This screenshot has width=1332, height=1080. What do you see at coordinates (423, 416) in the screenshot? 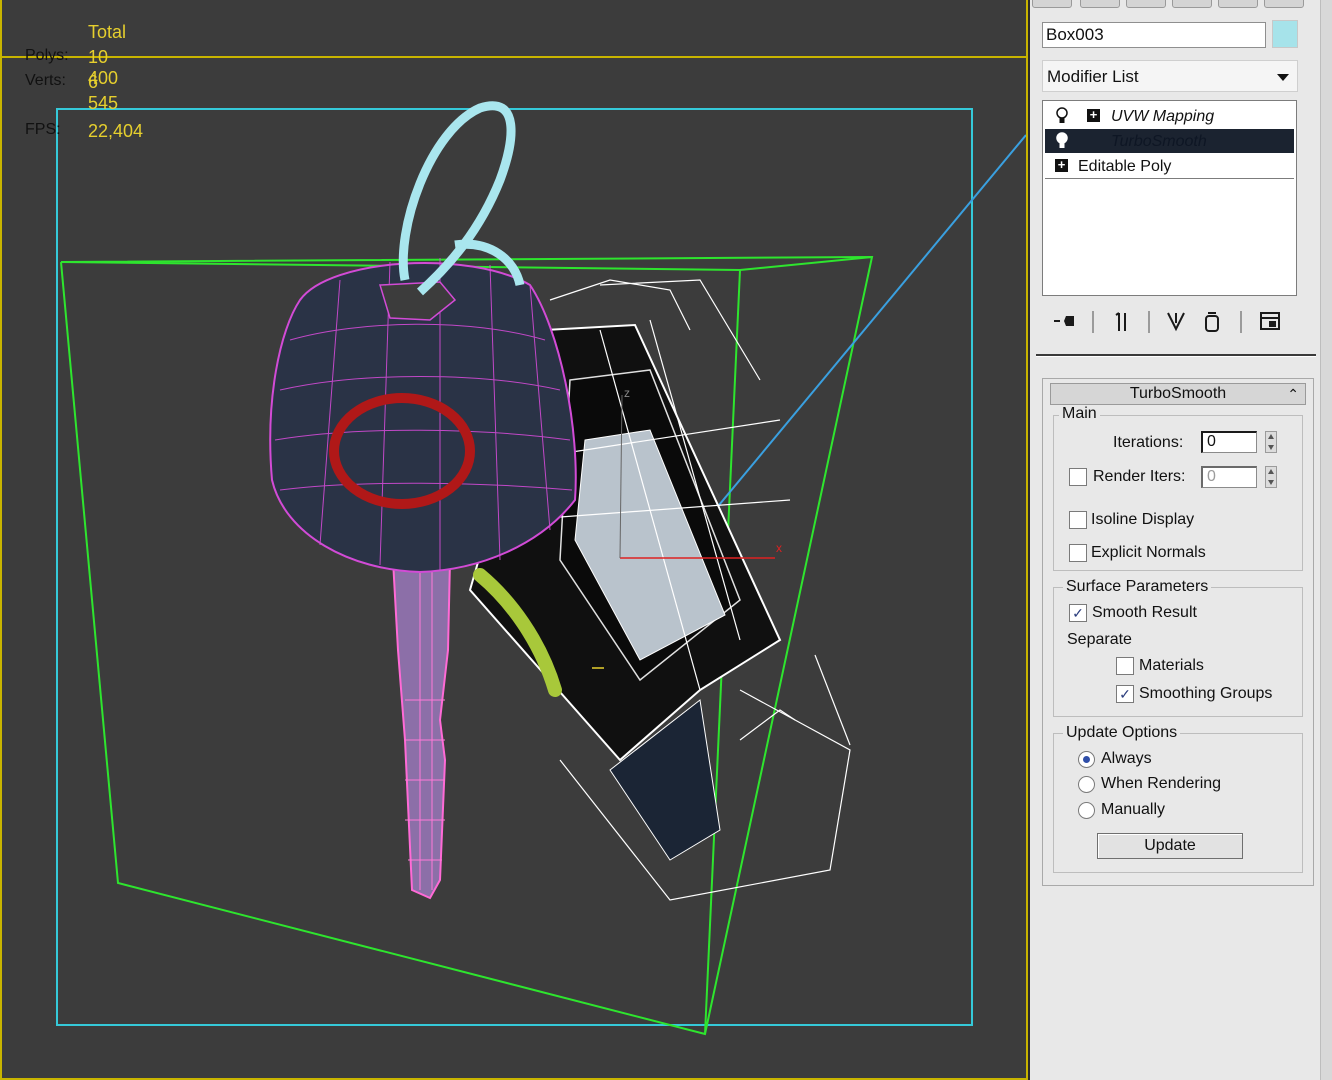
I see `key-head` at bounding box center [423, 416].